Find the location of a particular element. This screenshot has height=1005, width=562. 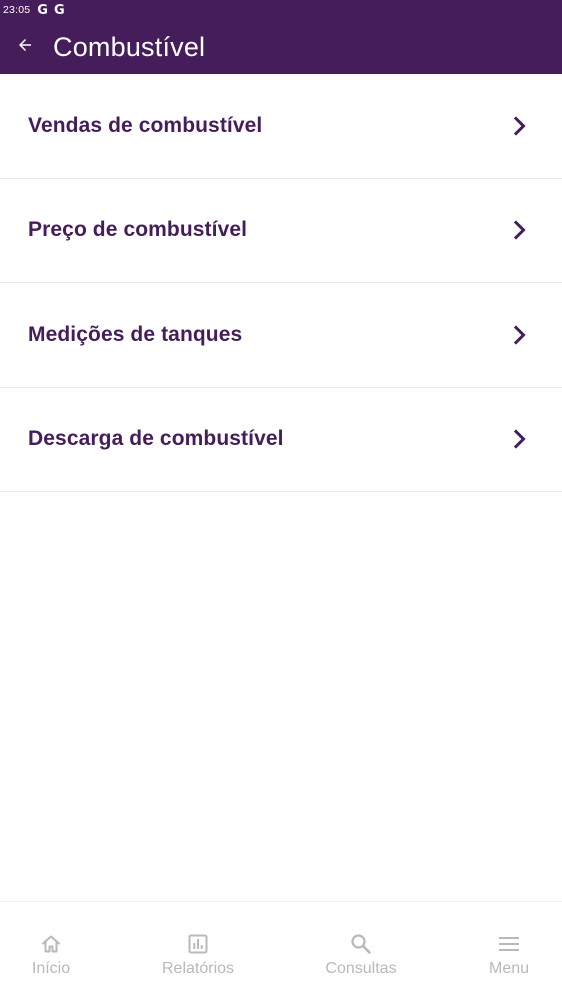

bar-chart-icon is located at coordinates (198, 944).